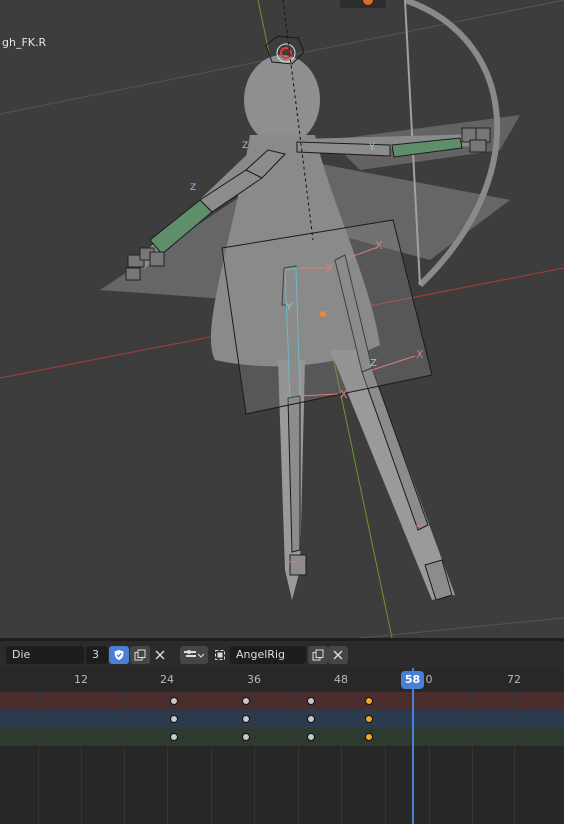 The height and width of the screenshot is (824, 564). I want to click on channel-green, so click(282, 737).